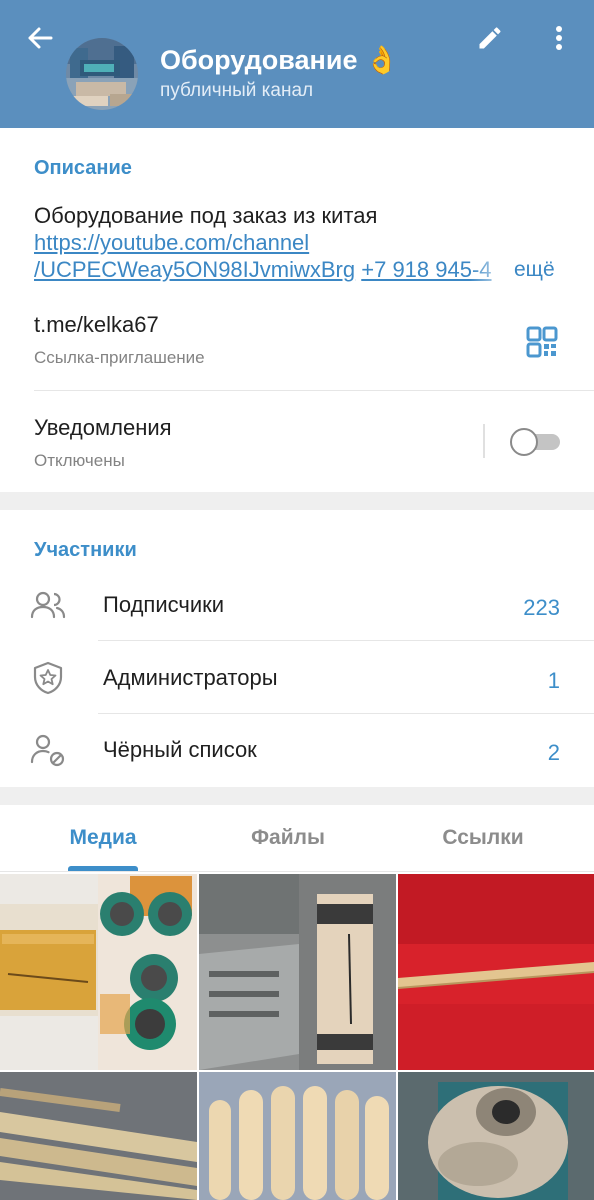 This screenshot has width=594, height=1200. I want to click on invite-link: t.me/kelka67, so click(96, 325).